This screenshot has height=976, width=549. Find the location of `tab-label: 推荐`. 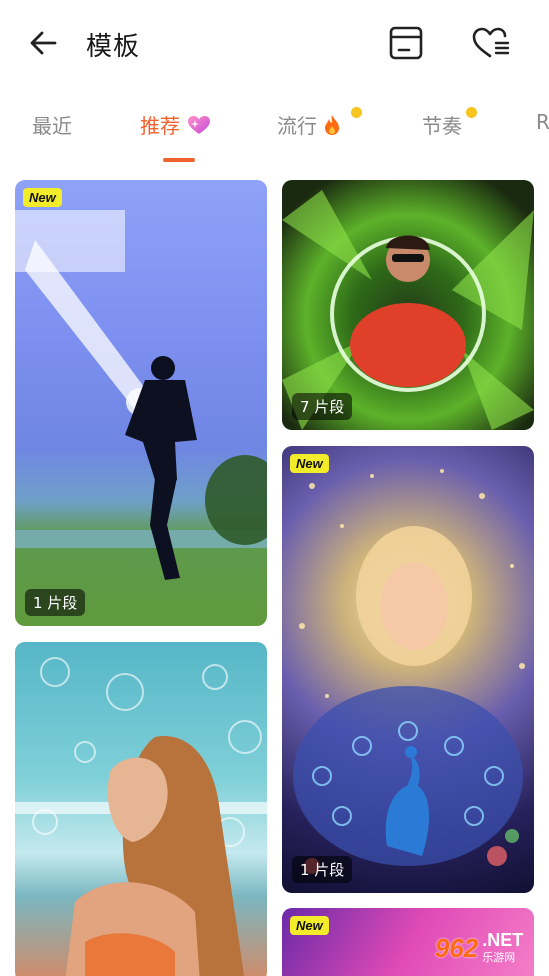

tab-label: 推荐 is located at coordinates (160, 126).